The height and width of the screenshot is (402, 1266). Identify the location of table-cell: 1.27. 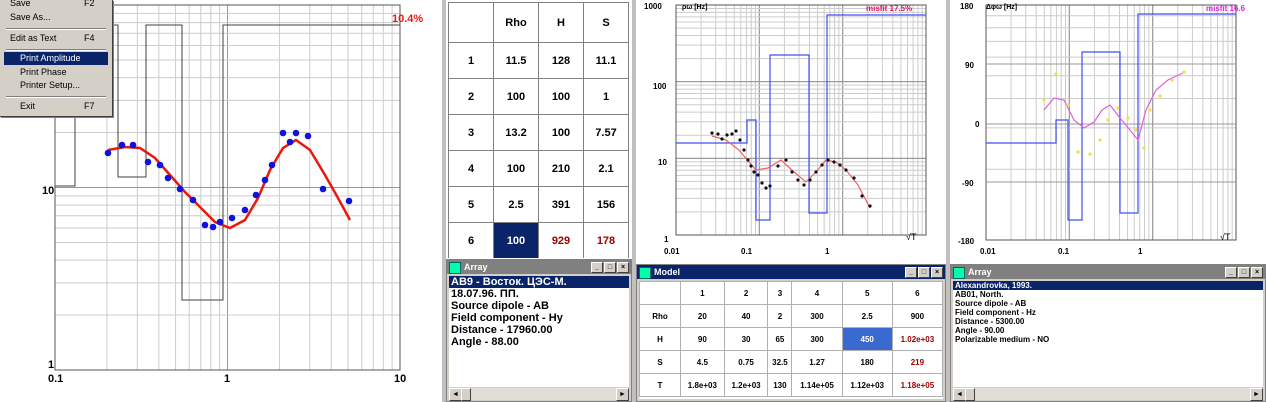
(817, 362).